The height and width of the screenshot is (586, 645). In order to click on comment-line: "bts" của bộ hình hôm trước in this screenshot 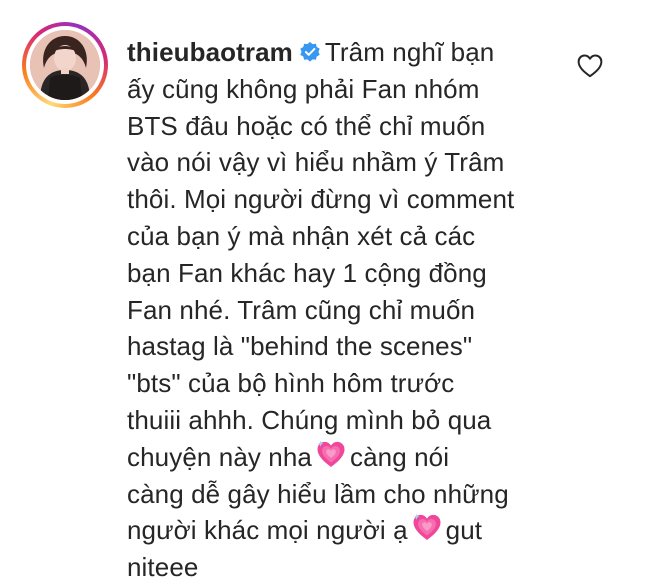, I will do `click(291, 383)`.